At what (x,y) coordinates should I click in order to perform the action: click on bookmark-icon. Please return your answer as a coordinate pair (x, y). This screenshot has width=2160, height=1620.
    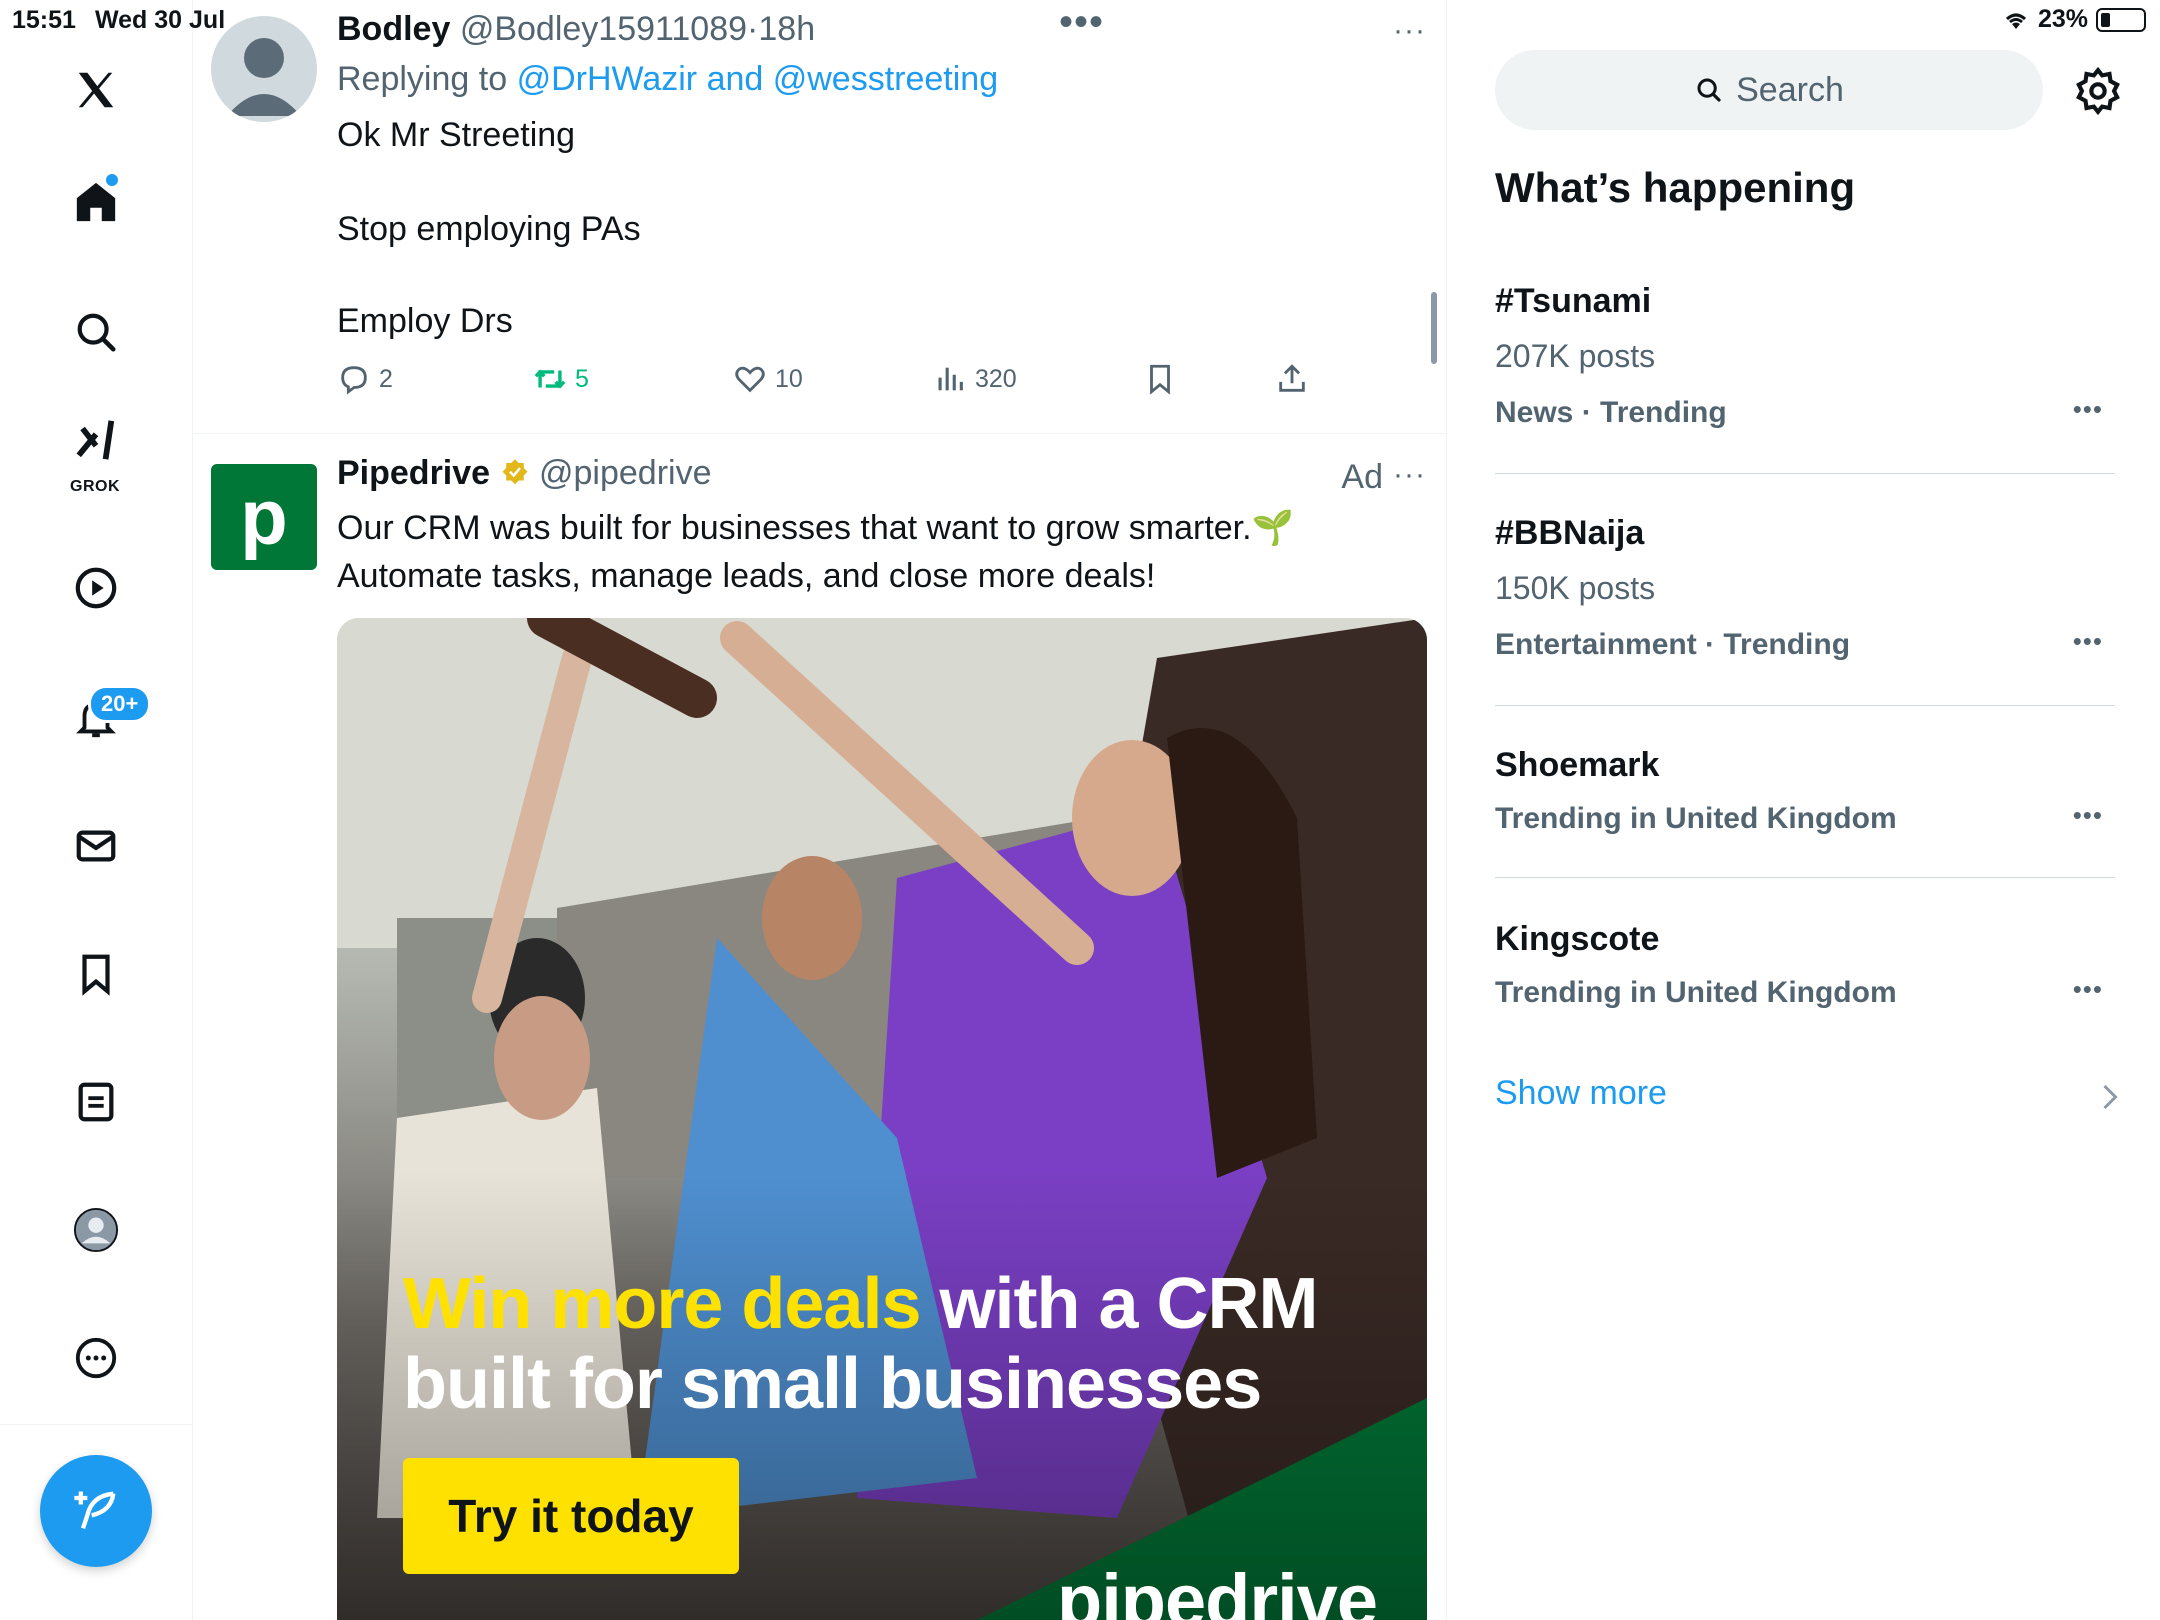
    Looking at the image, I should click on (1160, 379).